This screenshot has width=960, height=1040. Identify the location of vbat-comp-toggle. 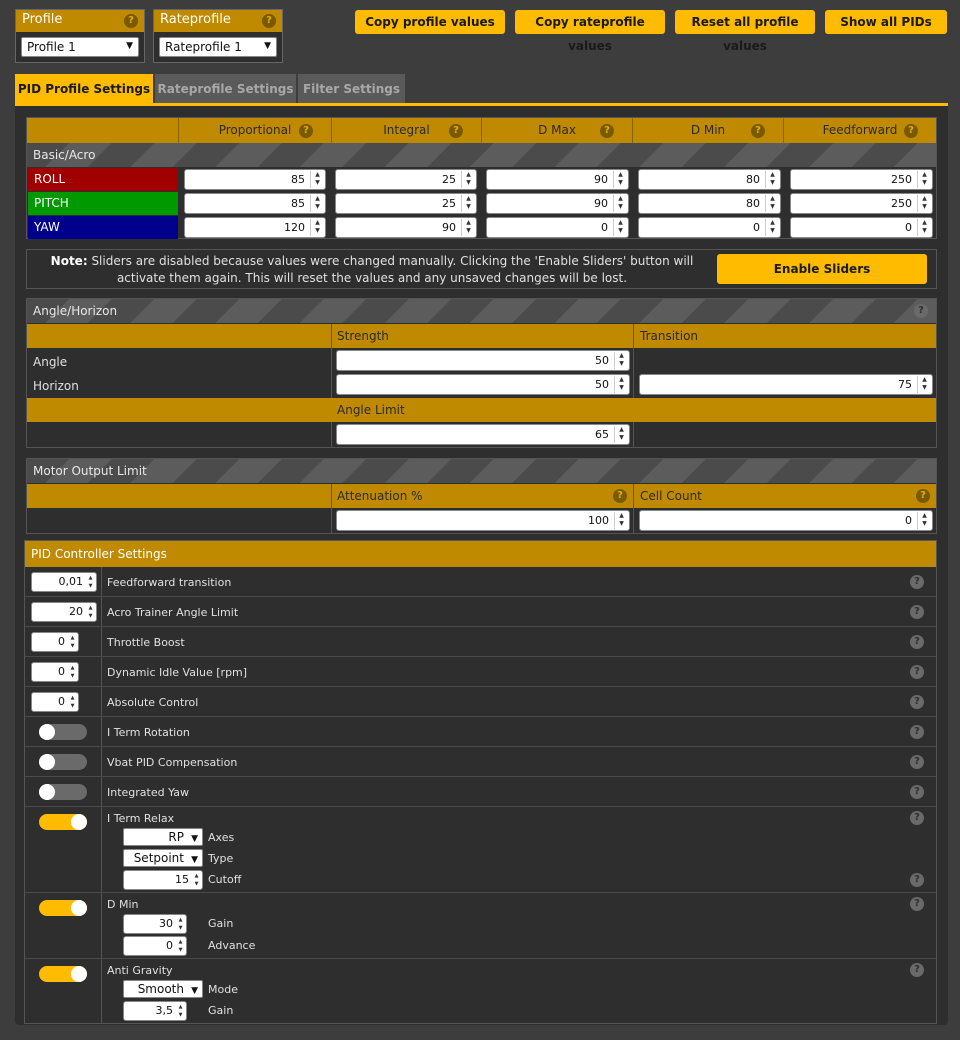
(63, 762).